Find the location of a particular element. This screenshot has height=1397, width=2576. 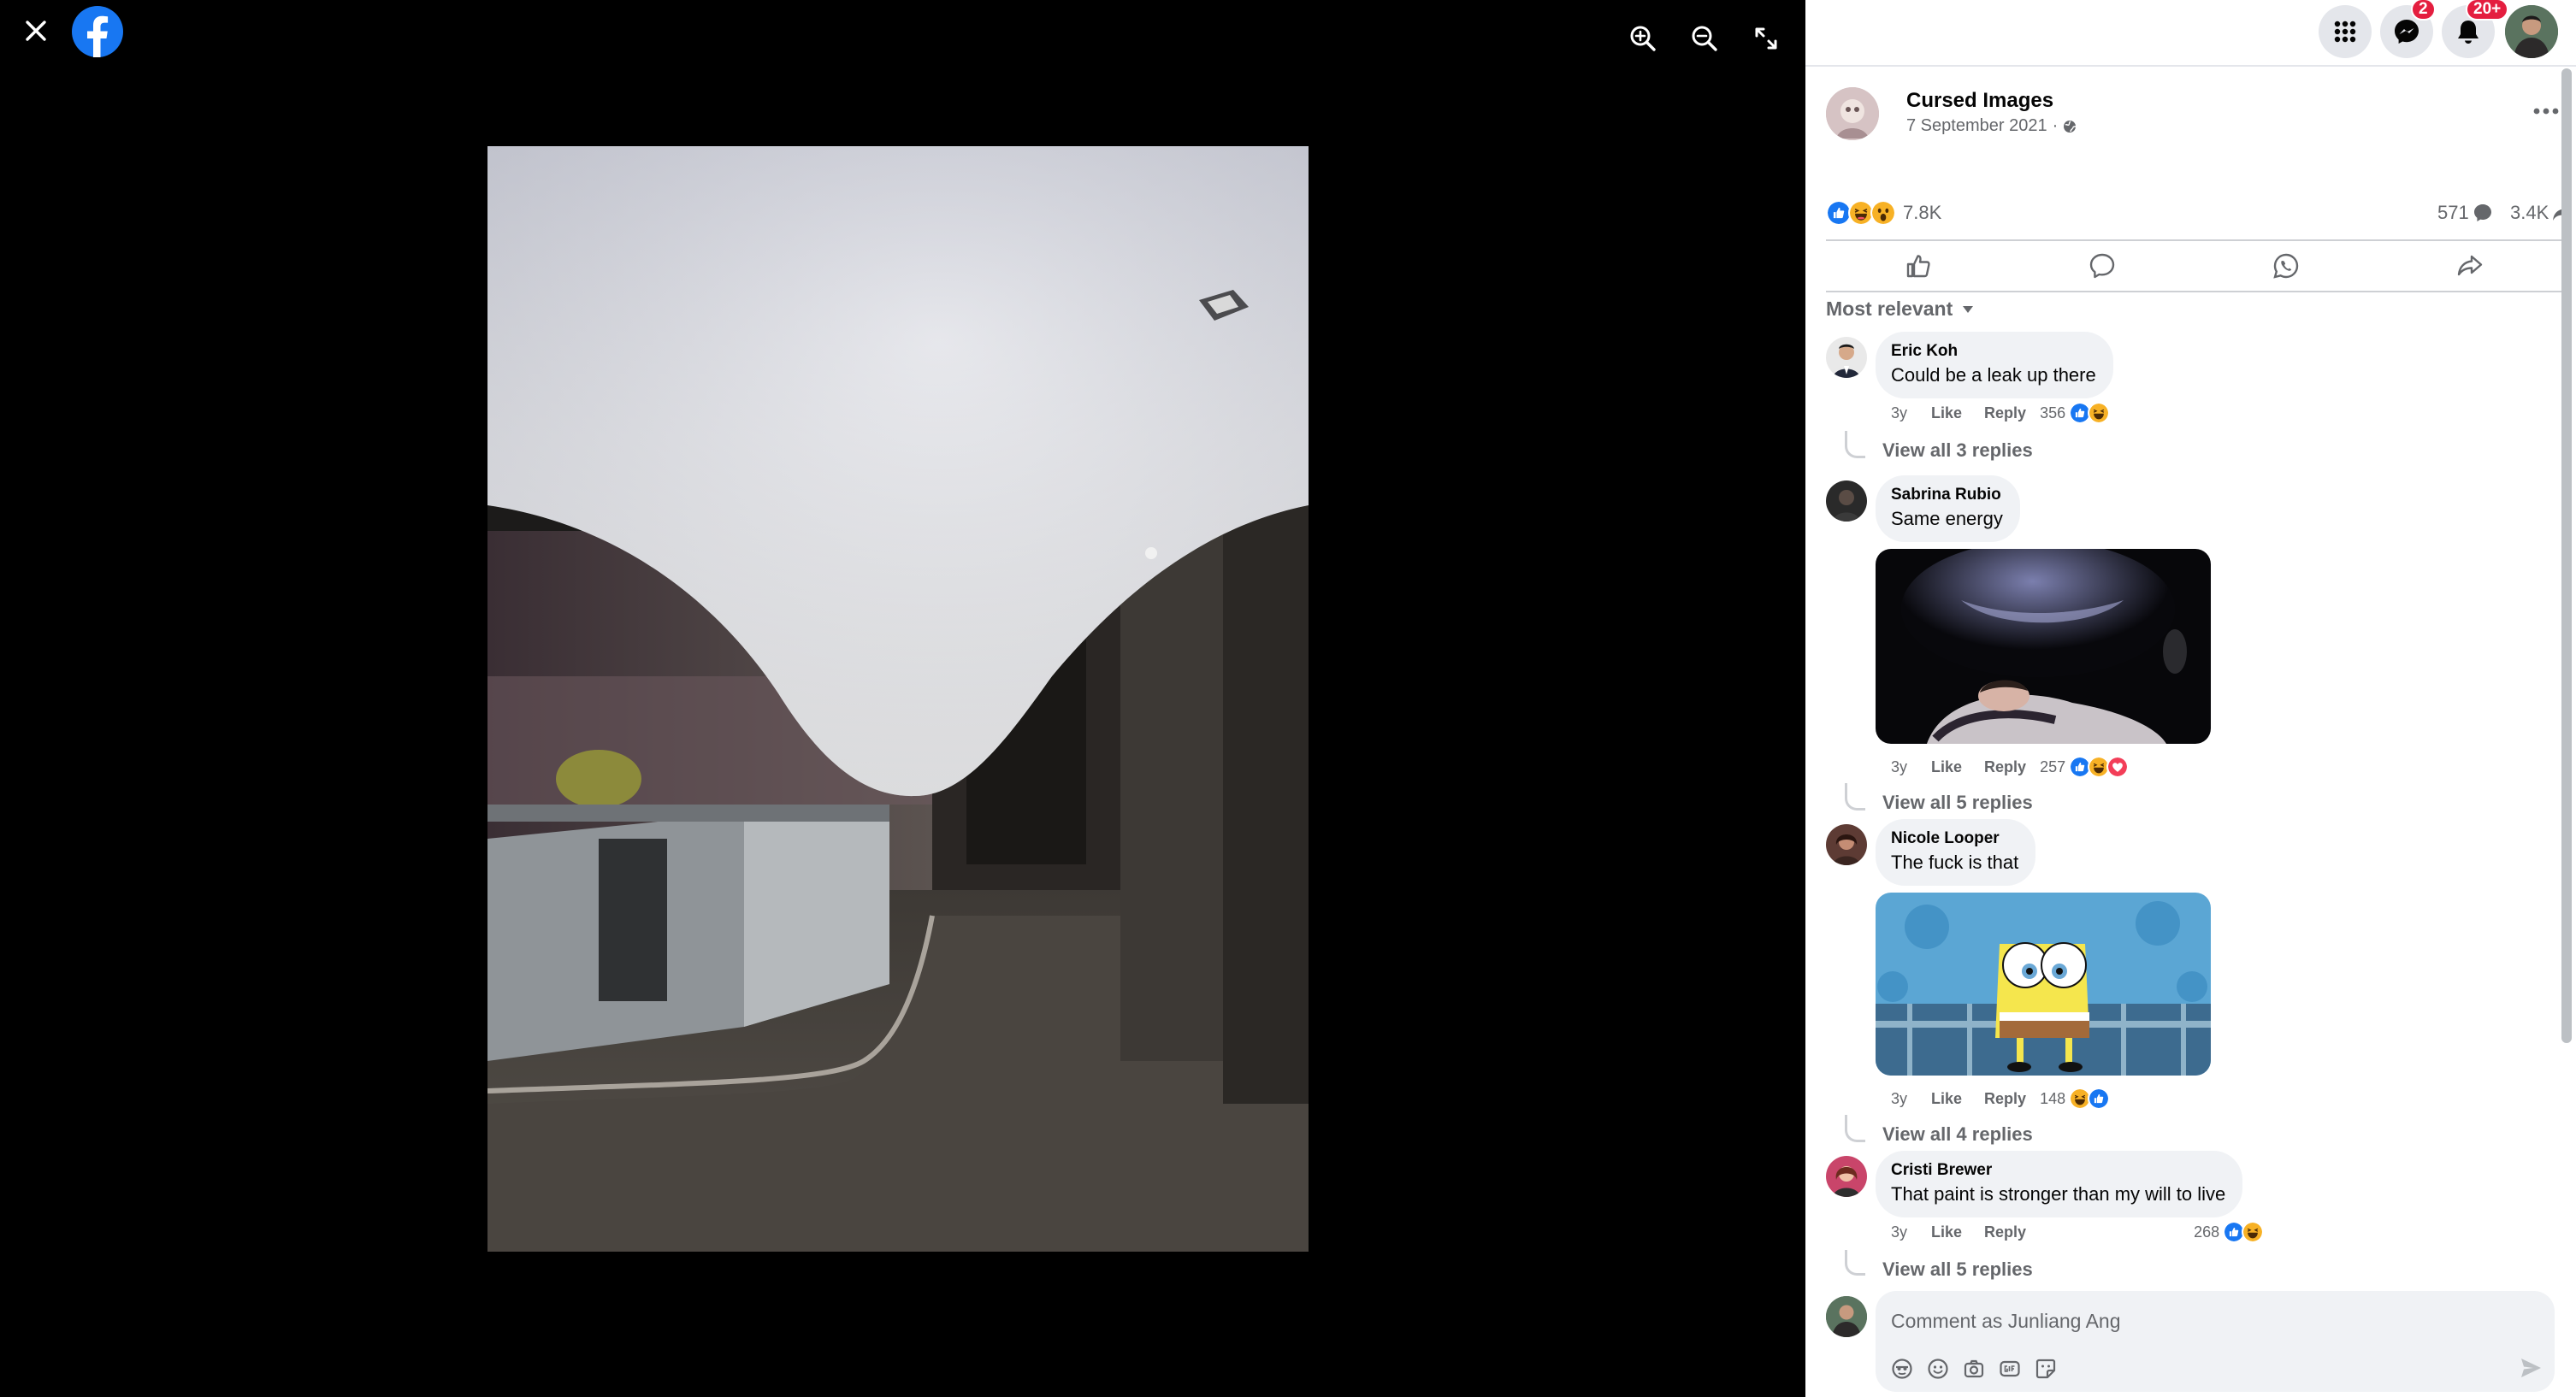

wow-reaction-icon is located at coordinates (1883, 213).